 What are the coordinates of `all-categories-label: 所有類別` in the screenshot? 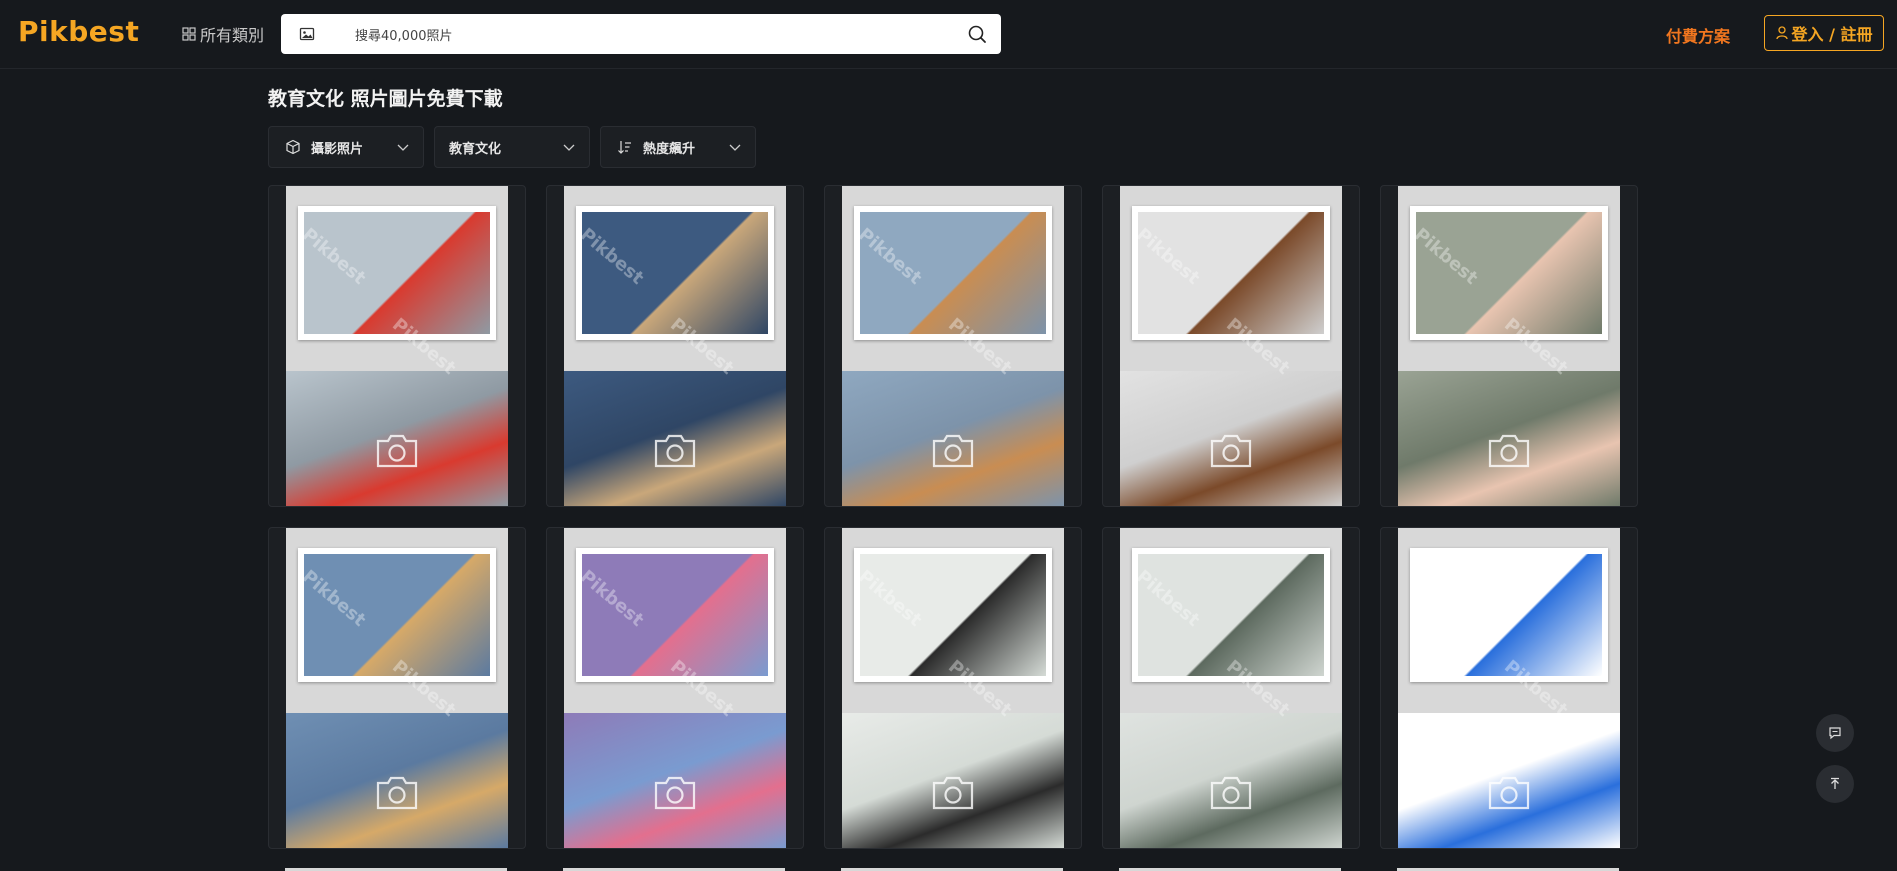 It's located at (232, 35).